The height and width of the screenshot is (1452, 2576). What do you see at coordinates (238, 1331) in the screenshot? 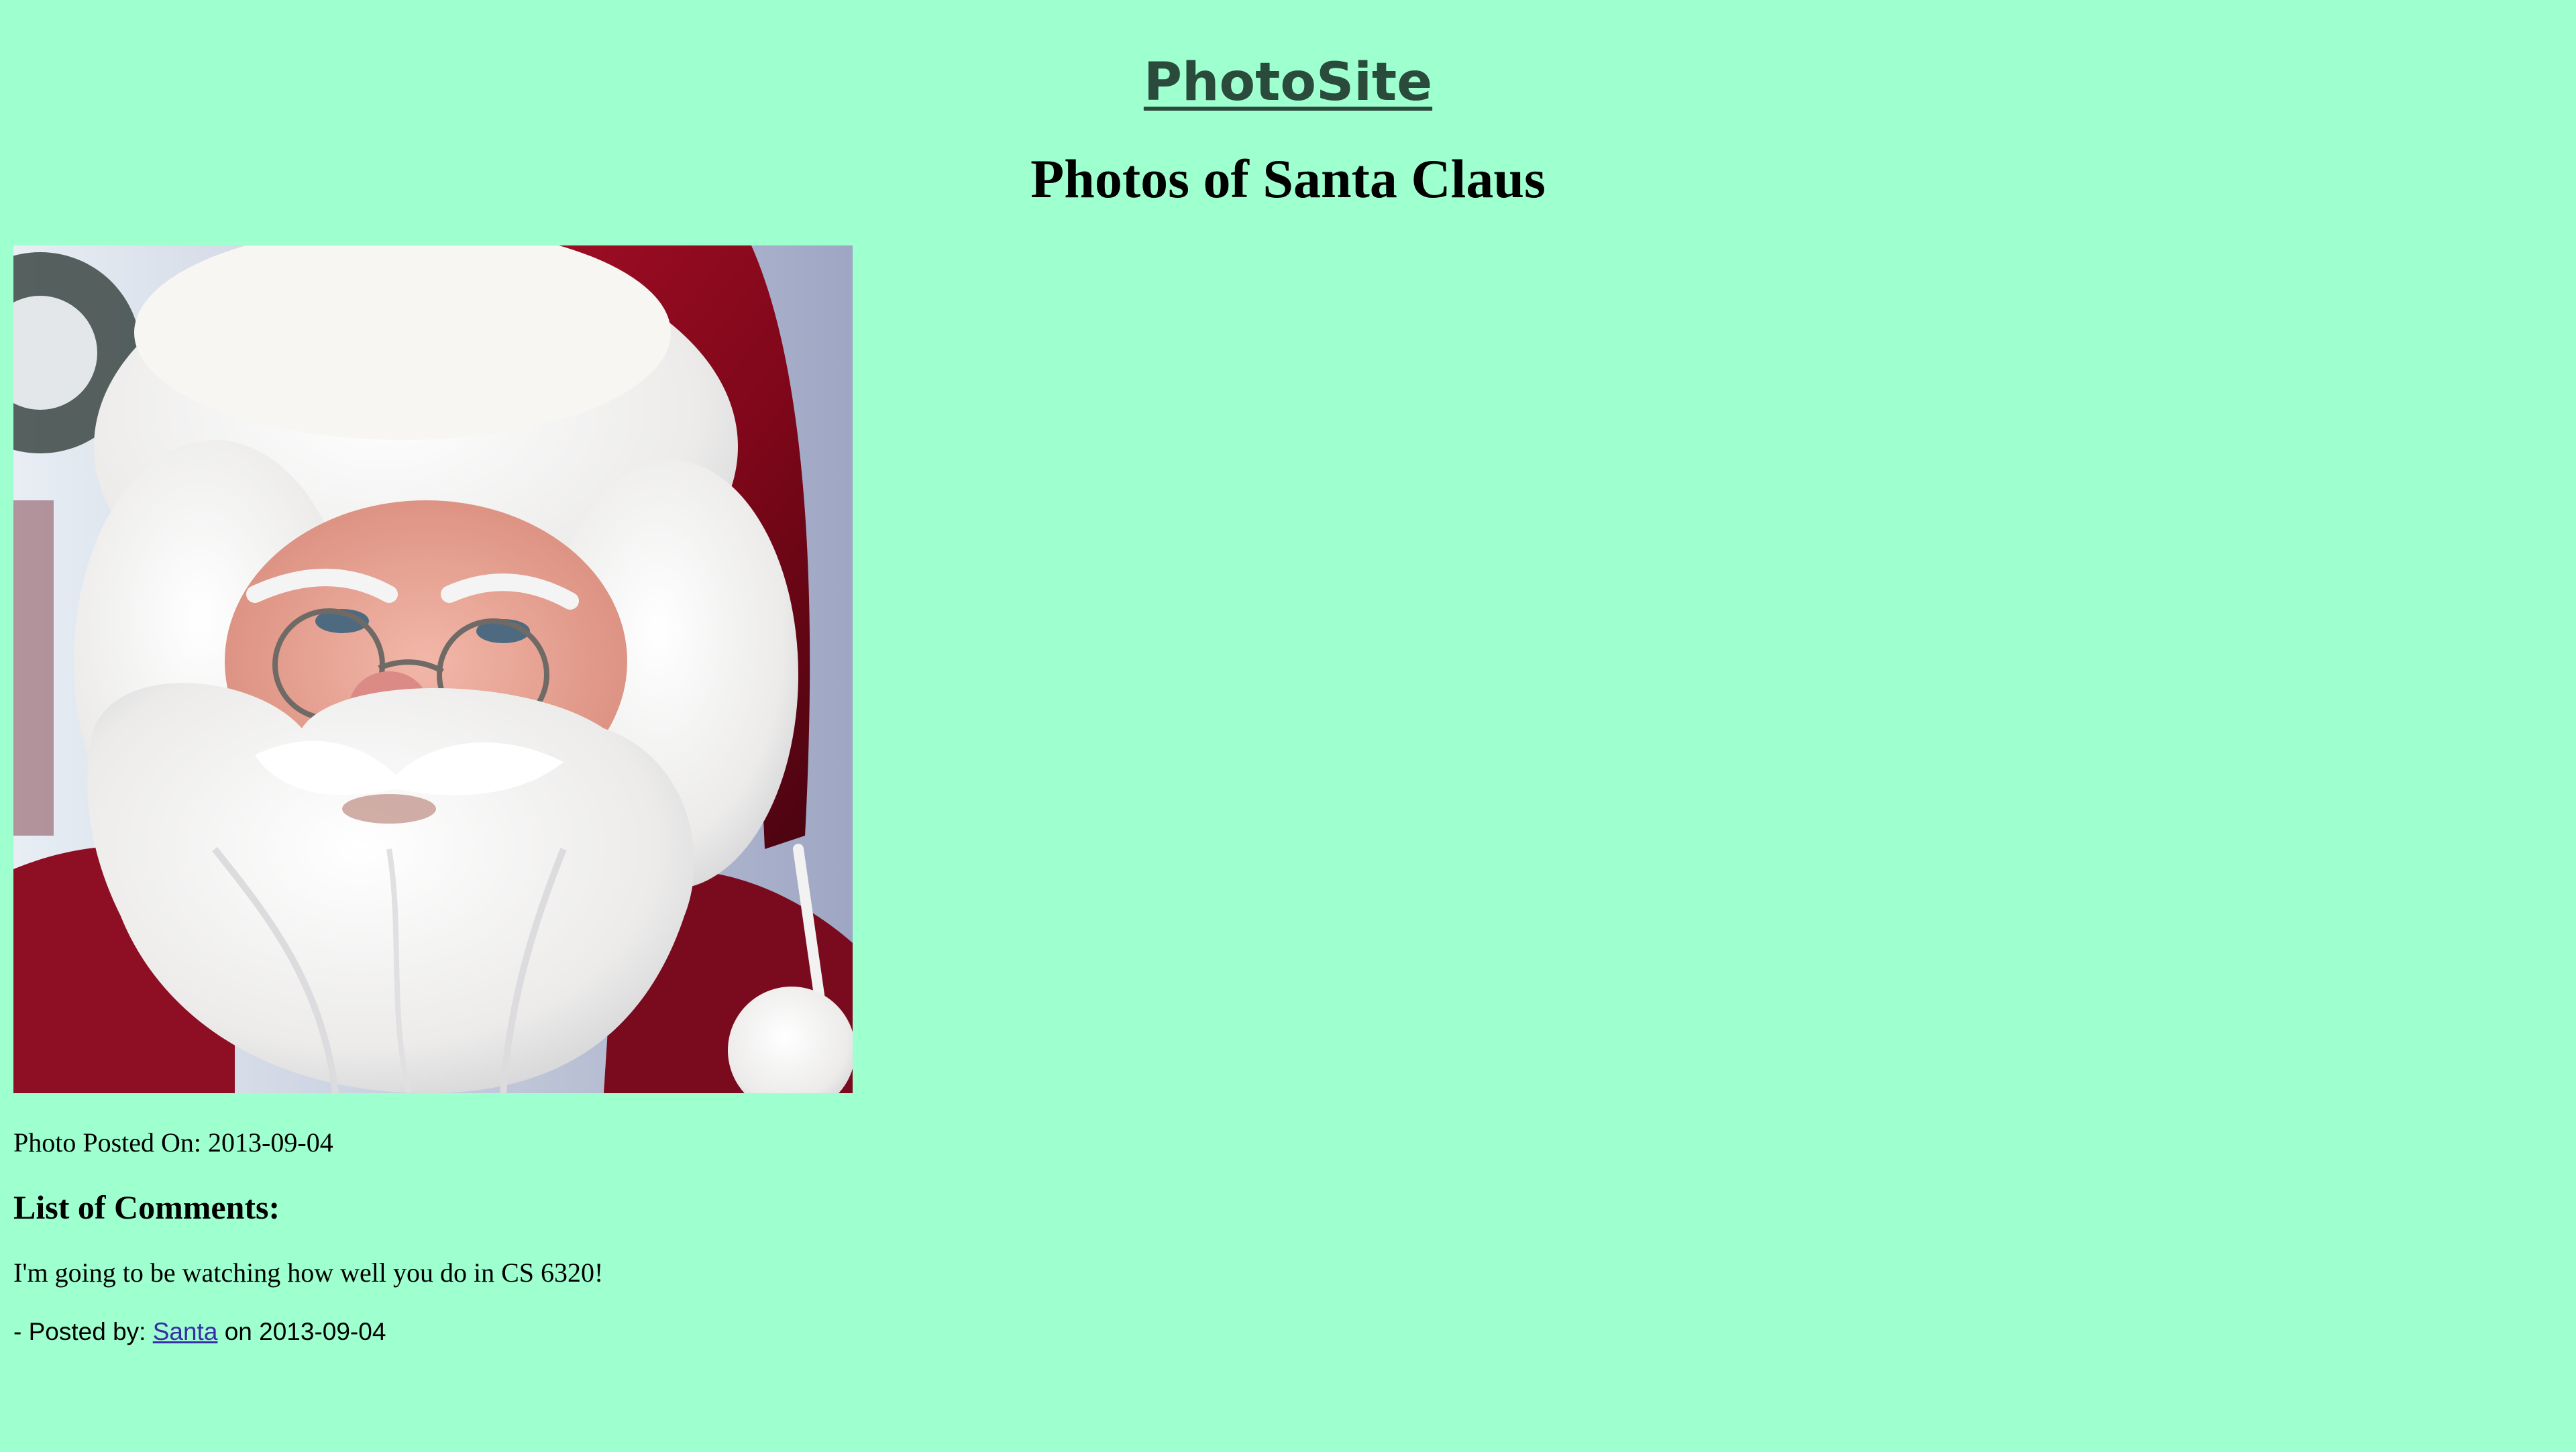
I see `comment-on-word: on` at bounding box center [238, 1331].